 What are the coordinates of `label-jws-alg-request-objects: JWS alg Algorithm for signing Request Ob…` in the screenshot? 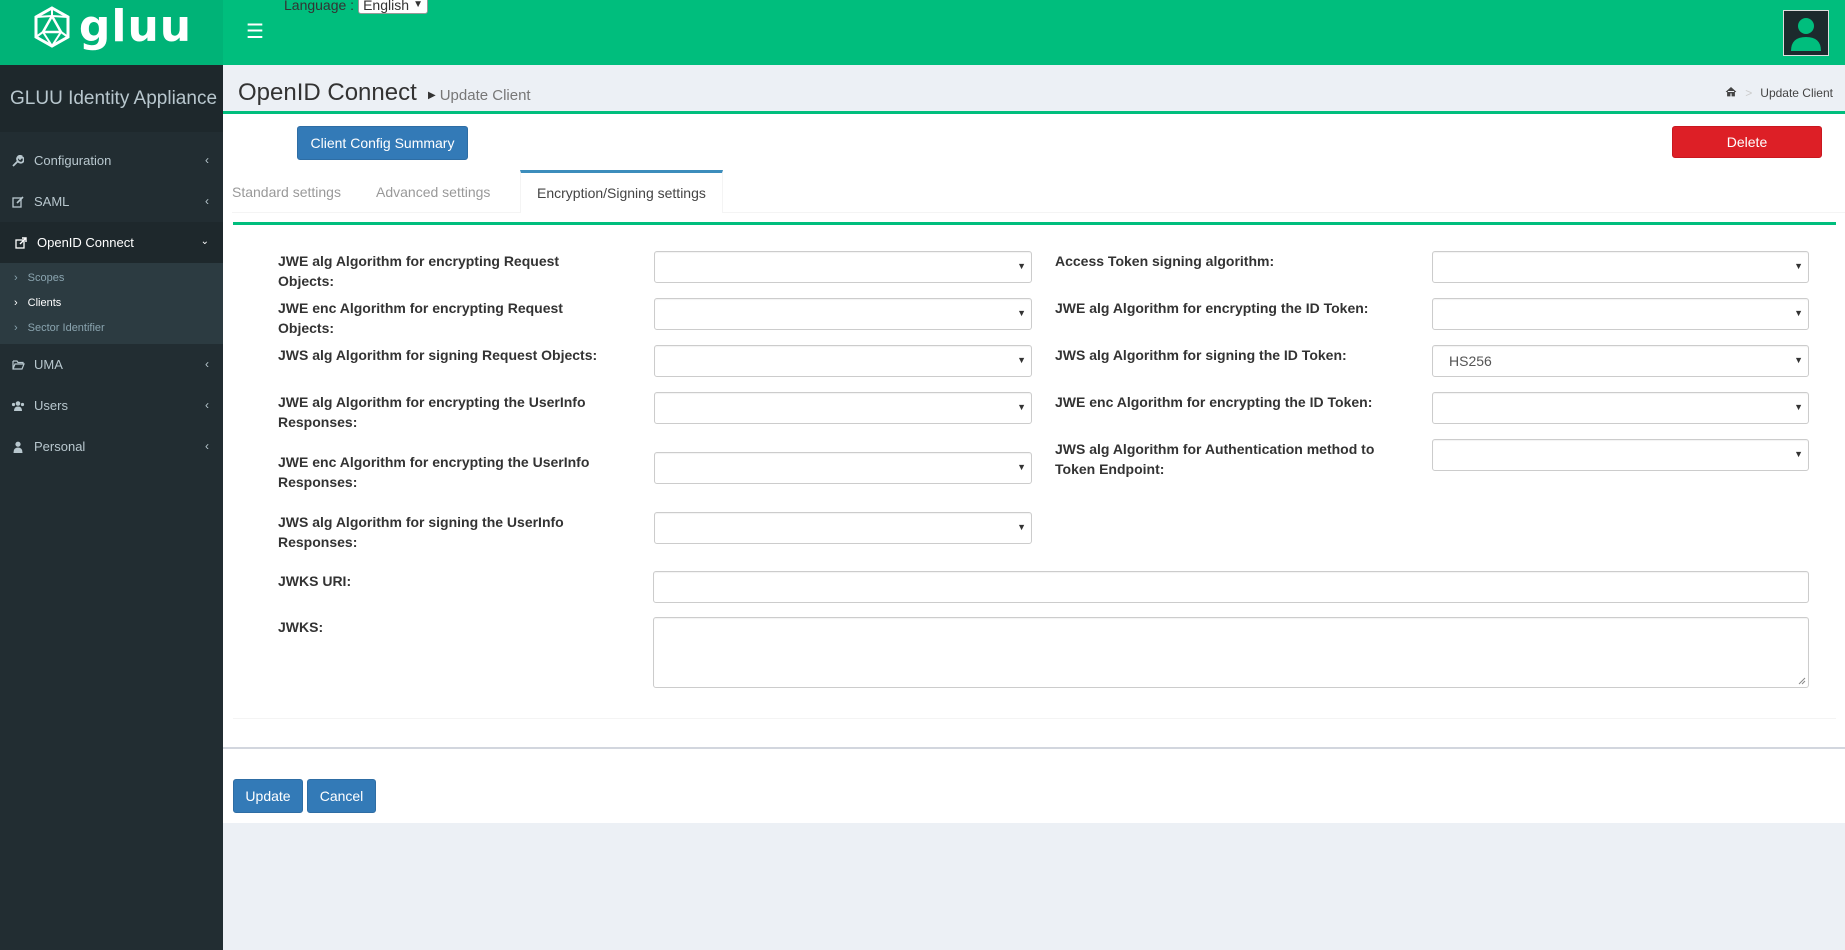 It's located at (438, 355).